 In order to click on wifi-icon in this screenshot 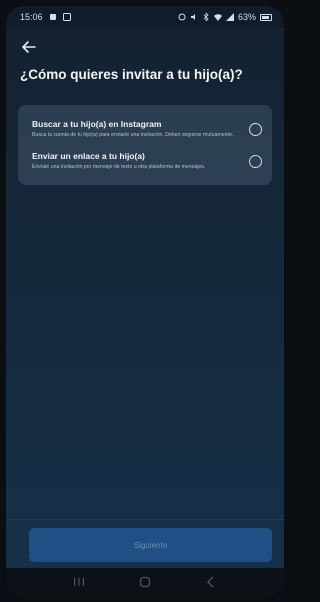, I will do `click(217, 17)`.